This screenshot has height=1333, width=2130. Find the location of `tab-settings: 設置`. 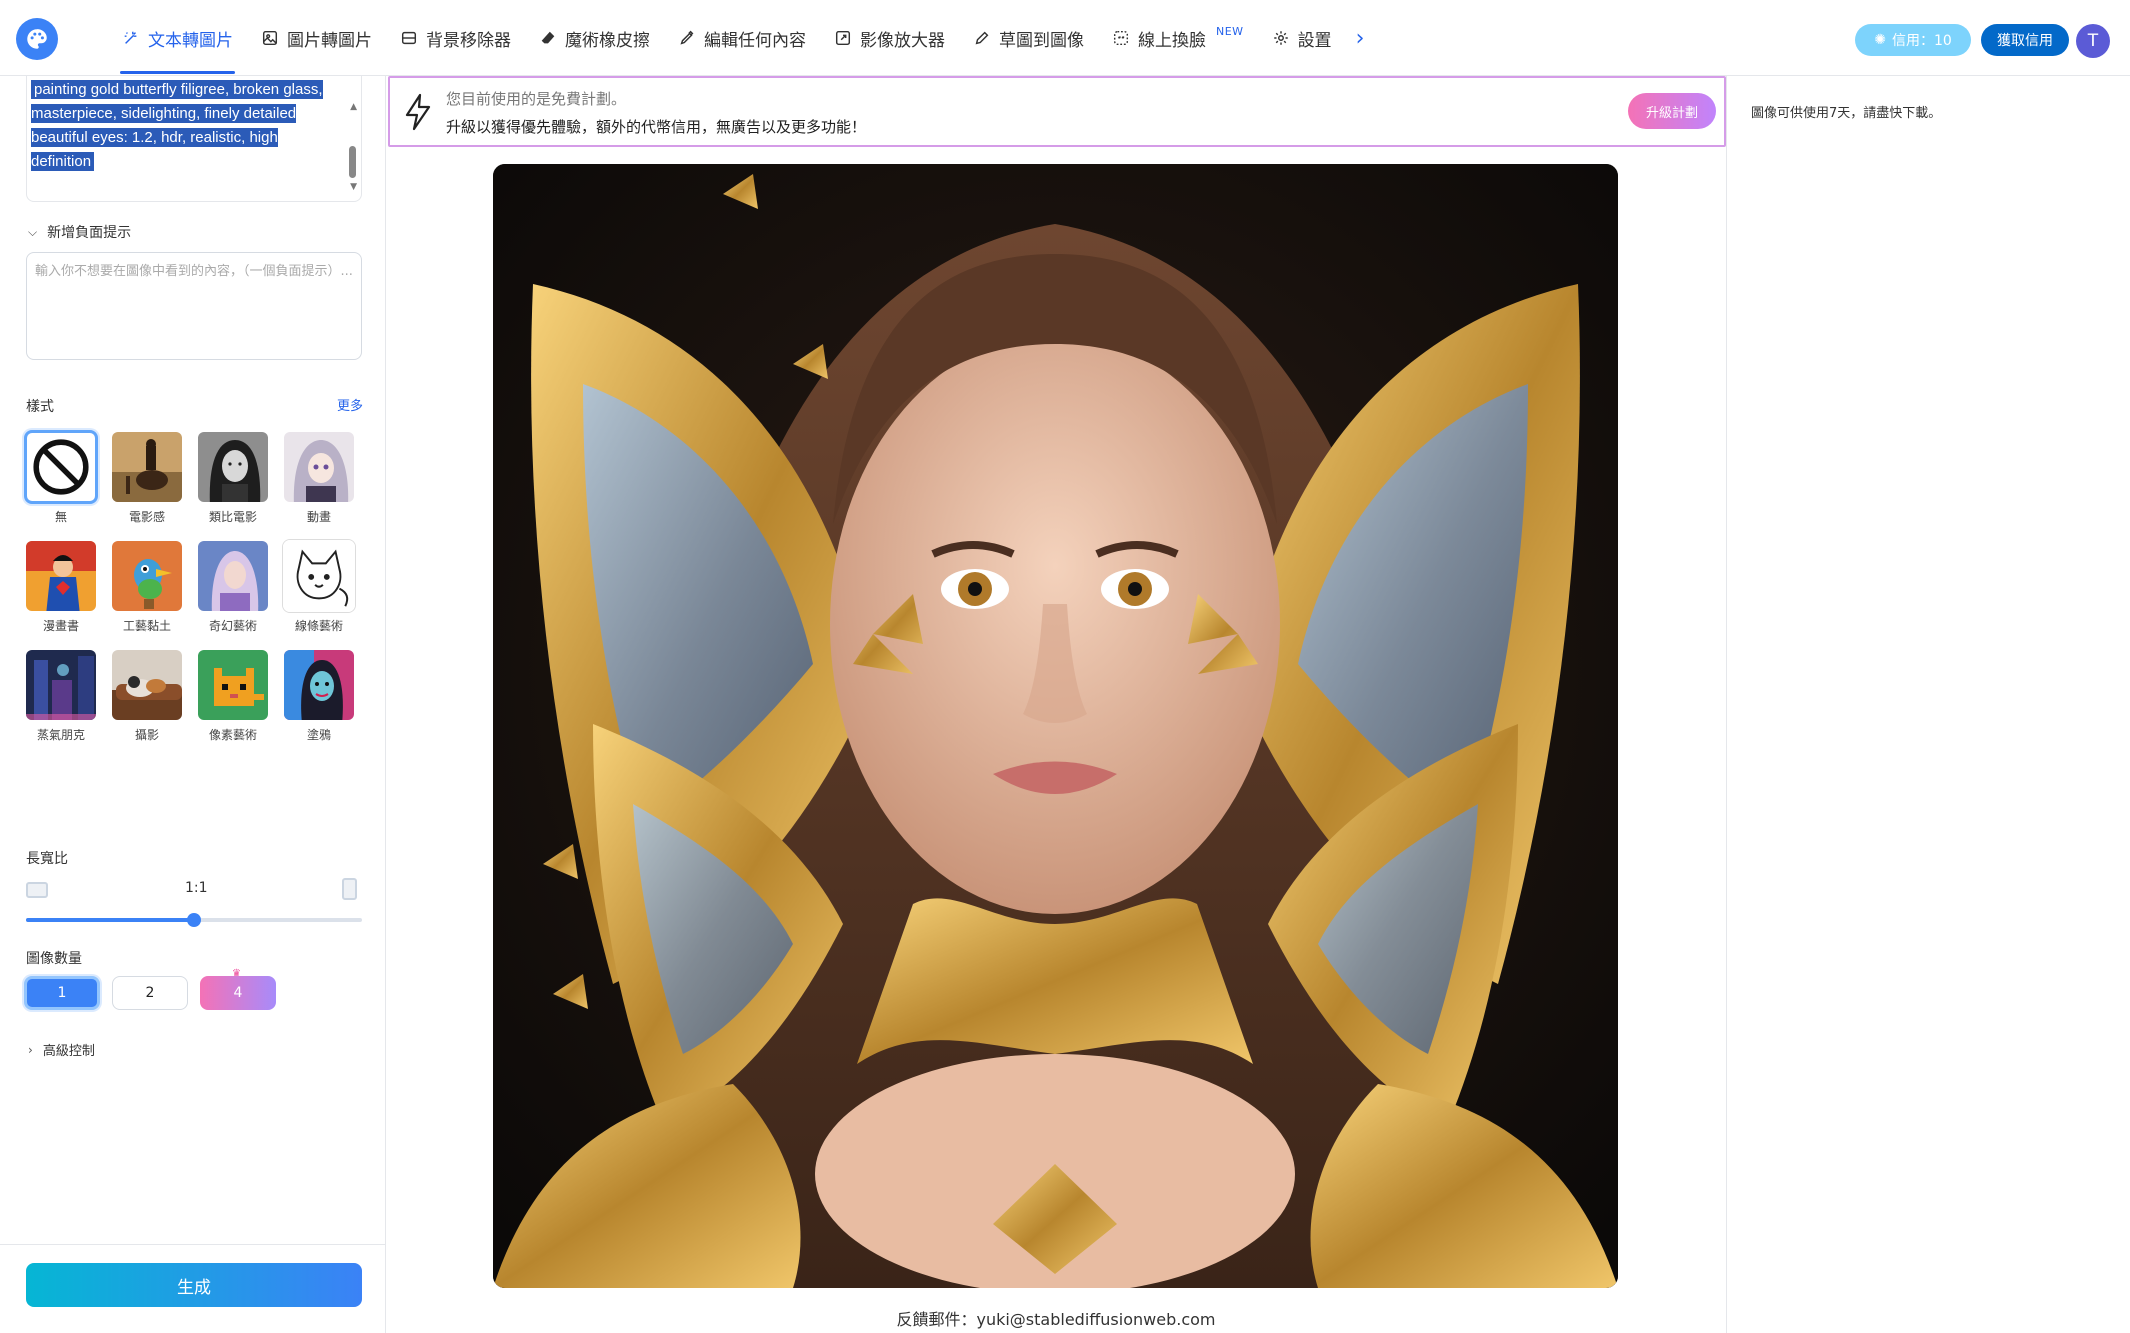

tab-settings: 設置 is located at coordinates (1302, 38).